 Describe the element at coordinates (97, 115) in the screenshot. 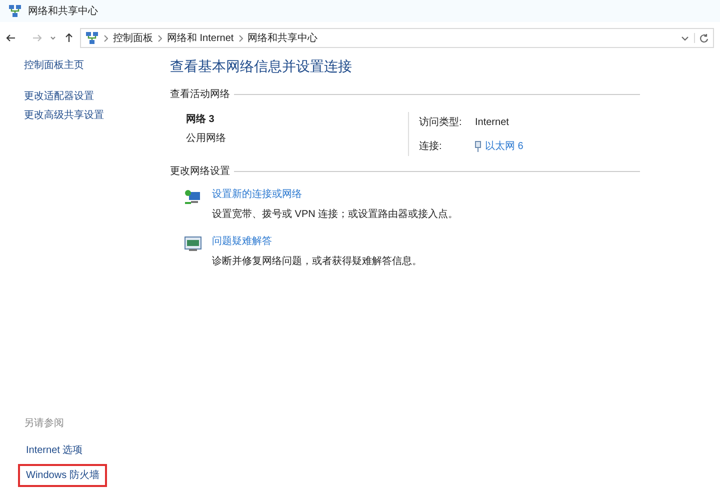

I see `sidebar-link: 更改高级共享设置` at that location.